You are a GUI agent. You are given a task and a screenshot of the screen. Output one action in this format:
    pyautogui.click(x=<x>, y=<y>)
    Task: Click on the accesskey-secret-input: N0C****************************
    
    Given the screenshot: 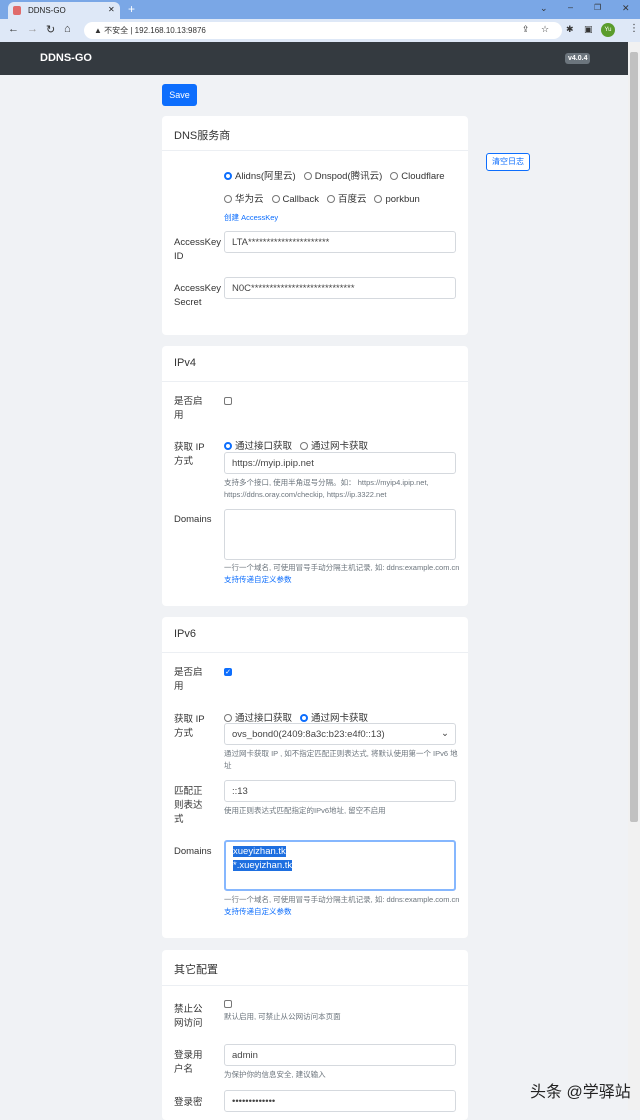 What is the action you would take?
    pyautogui.click(x=340, y=288)
    